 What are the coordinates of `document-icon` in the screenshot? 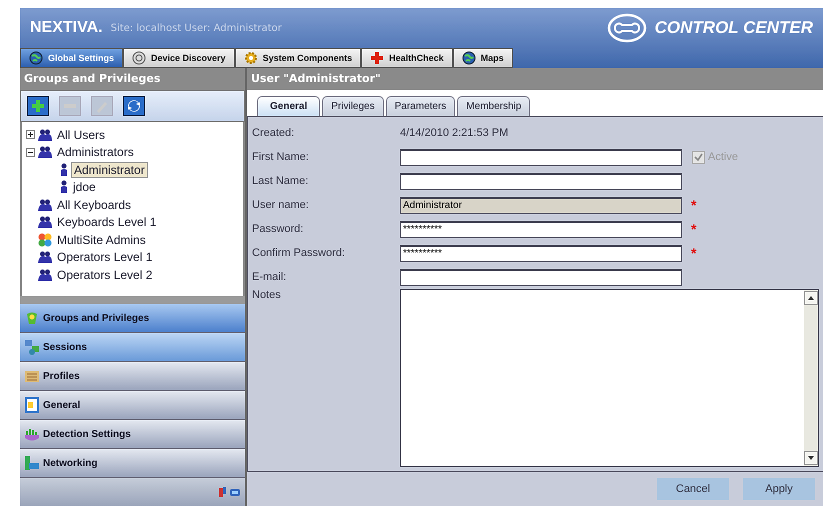 It's located at (32, 405).